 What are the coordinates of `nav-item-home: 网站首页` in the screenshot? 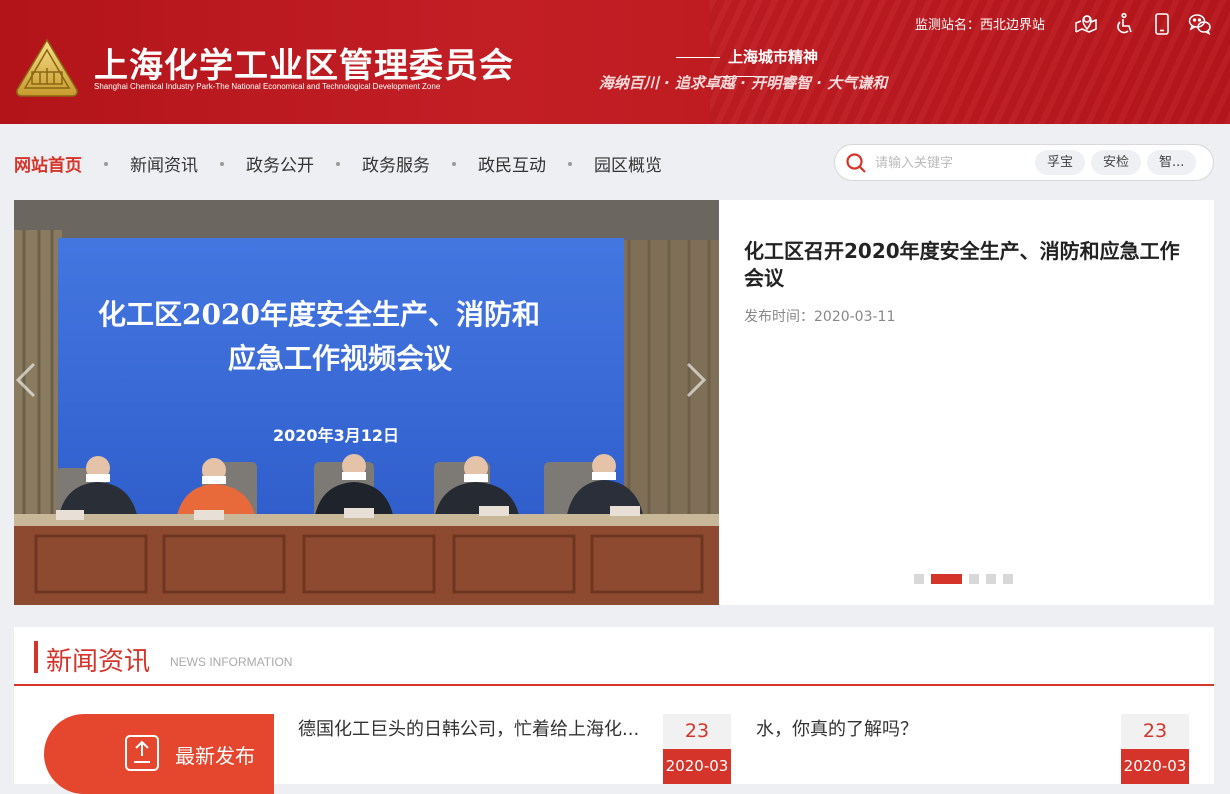 It's located at (48, 163).